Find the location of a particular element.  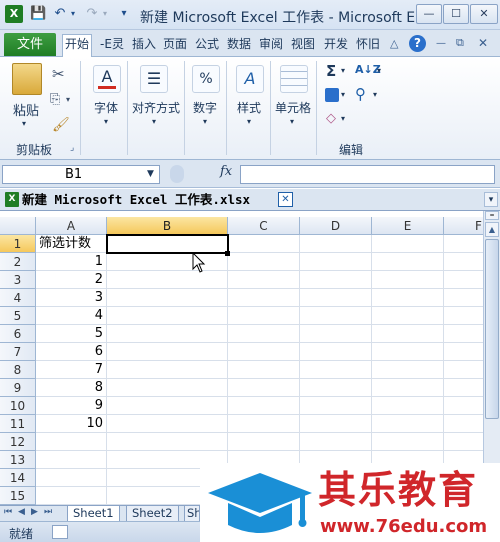

tab-e-ling: -E灵 is located at coordinates (112, 45).